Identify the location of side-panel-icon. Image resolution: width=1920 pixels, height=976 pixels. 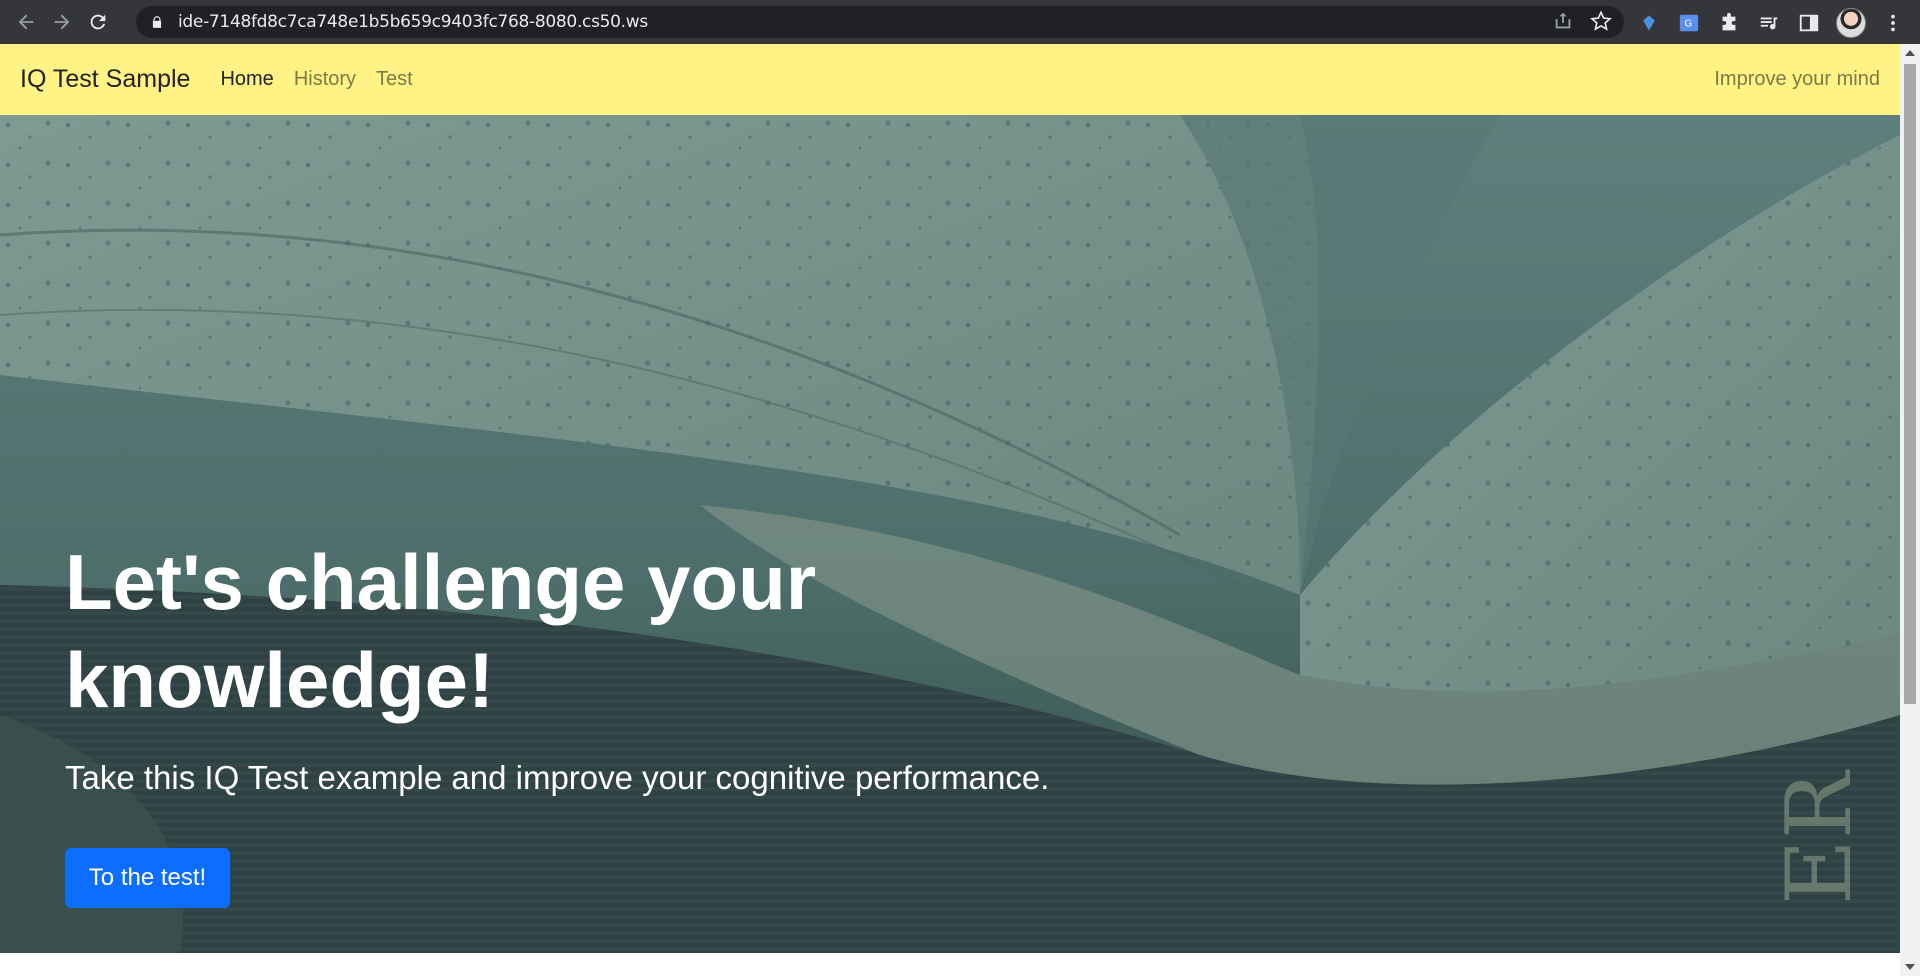
(1809, 23).